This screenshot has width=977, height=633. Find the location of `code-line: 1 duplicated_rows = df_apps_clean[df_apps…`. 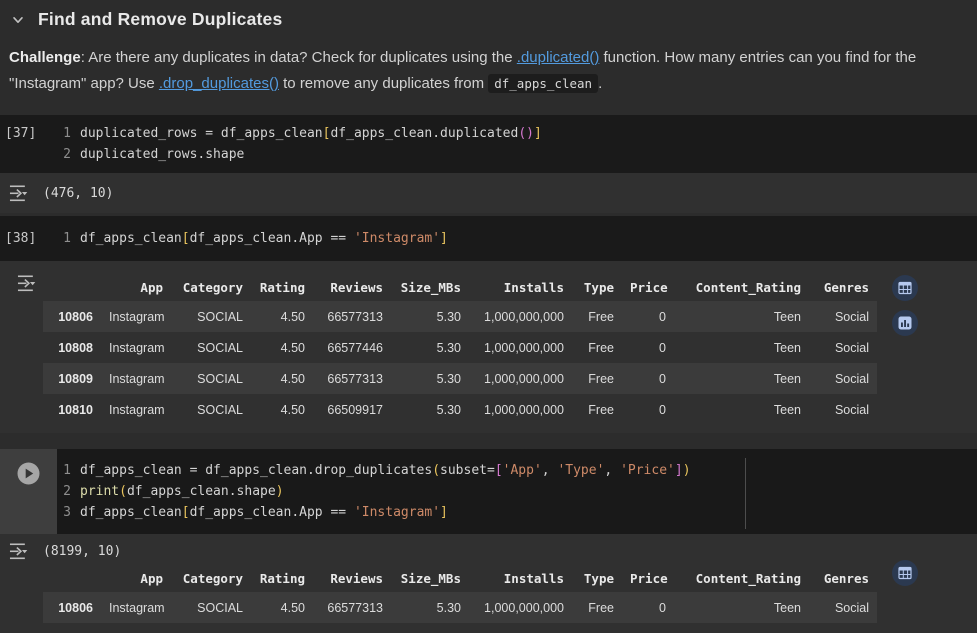

code-line: 1 duplicated_rows = df_apps_clean[df_apps… is located at coordinates (517, 133).